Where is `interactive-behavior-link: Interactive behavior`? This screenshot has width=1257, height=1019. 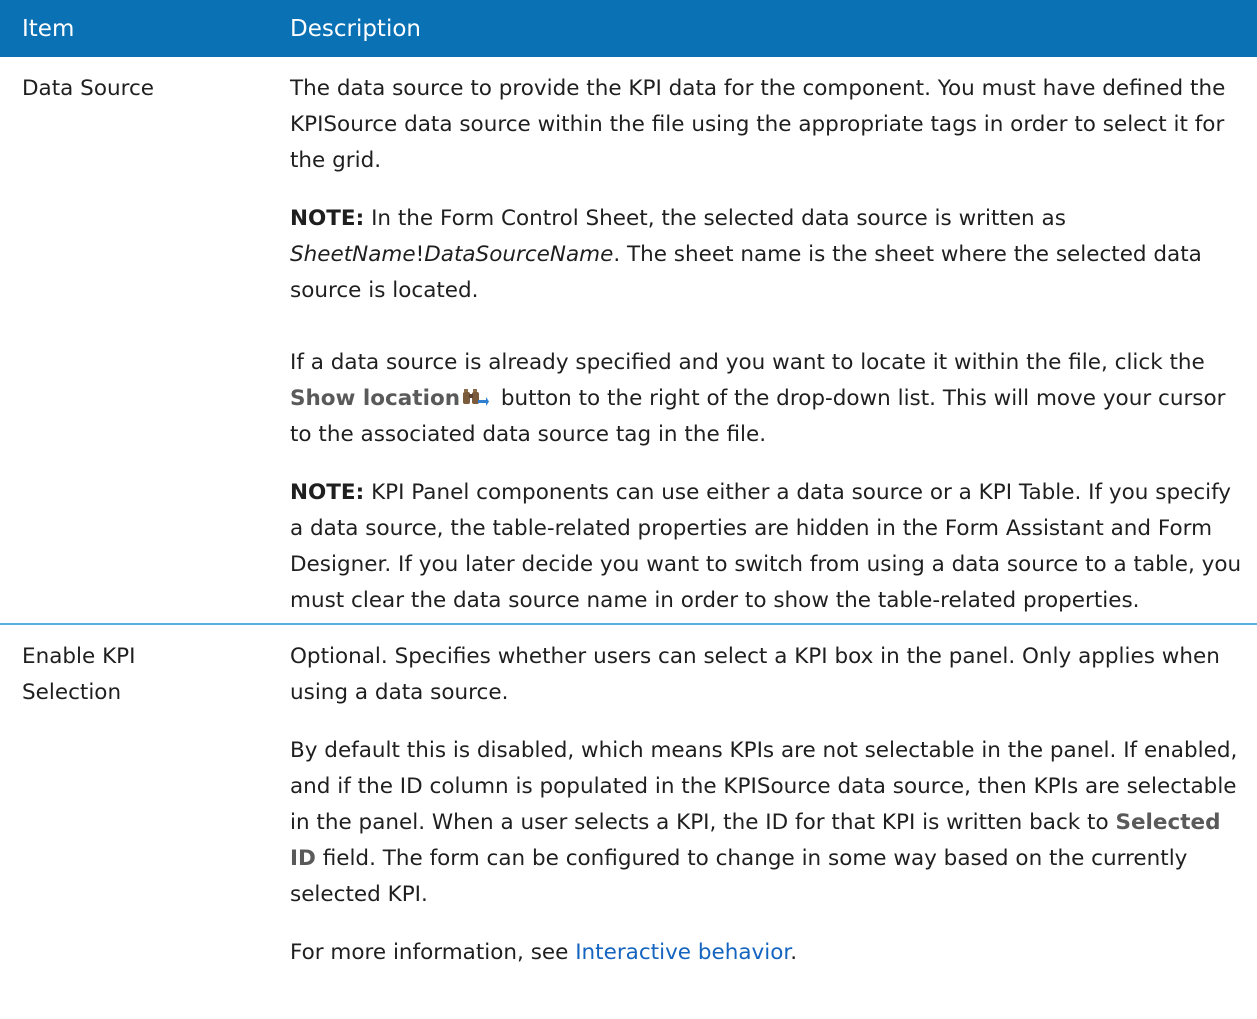 interactive-behavior-link: Interactive behavior is located at coordinates (682, 952).